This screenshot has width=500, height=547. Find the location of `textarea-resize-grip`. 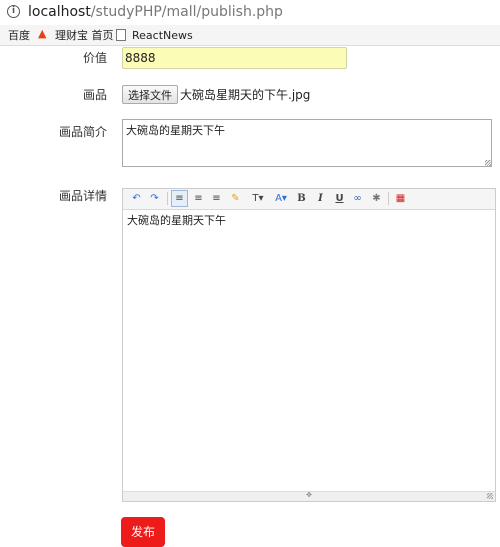

textarea-resize-grip is located at coordinates (488, 163).